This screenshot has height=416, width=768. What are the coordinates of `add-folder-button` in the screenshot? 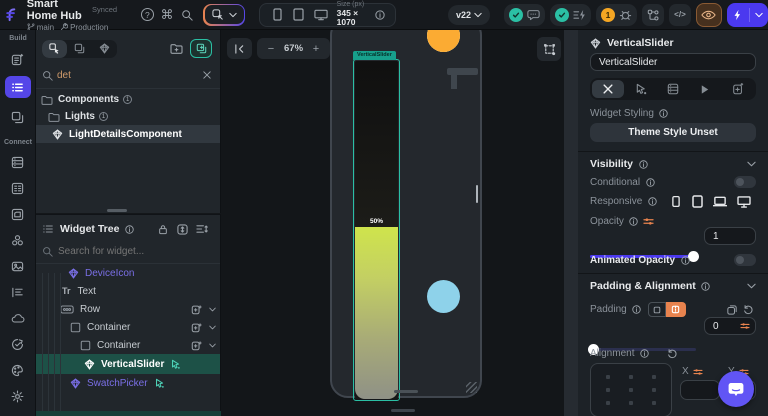 It's located at (176, 49).